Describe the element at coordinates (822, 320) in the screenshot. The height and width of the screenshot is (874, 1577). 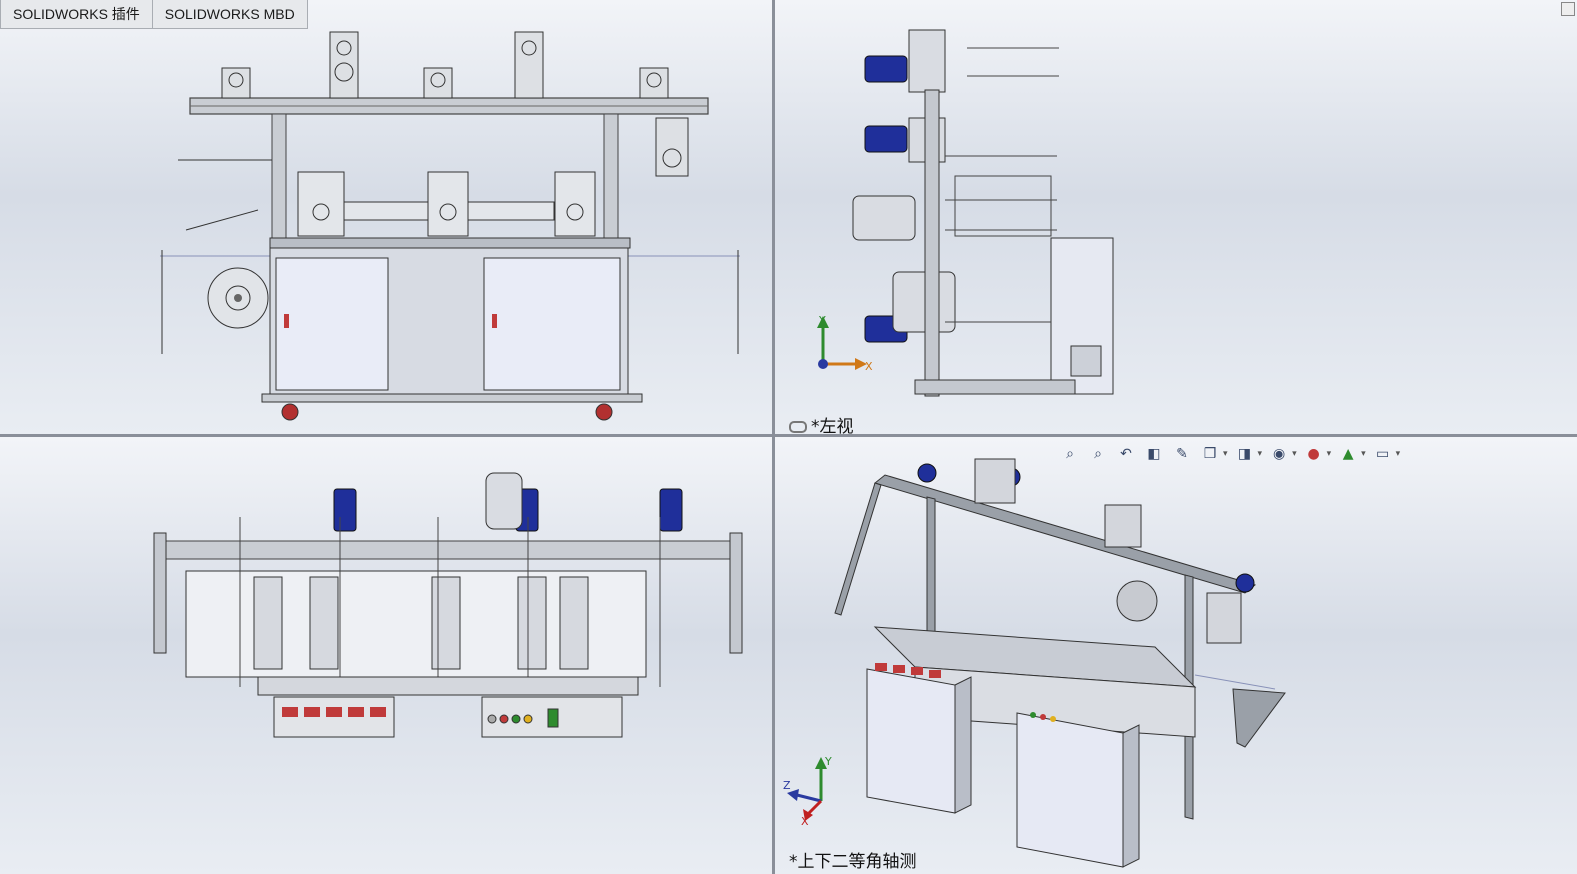
I see `triad-y-label: Y` at that location.